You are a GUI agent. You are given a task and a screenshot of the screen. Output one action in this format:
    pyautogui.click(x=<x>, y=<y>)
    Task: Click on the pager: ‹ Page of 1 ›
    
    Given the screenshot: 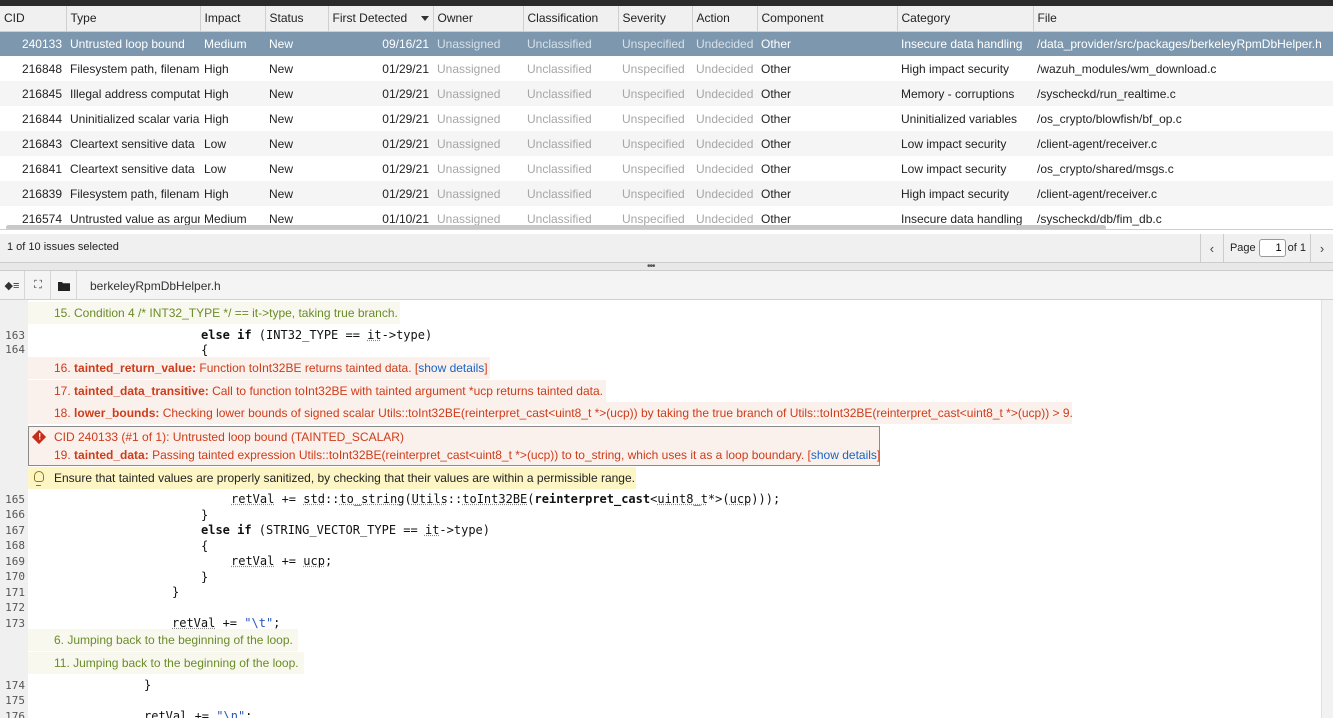 What is the action you would take?
    pyautogui.click(x=1266, y=248)
    